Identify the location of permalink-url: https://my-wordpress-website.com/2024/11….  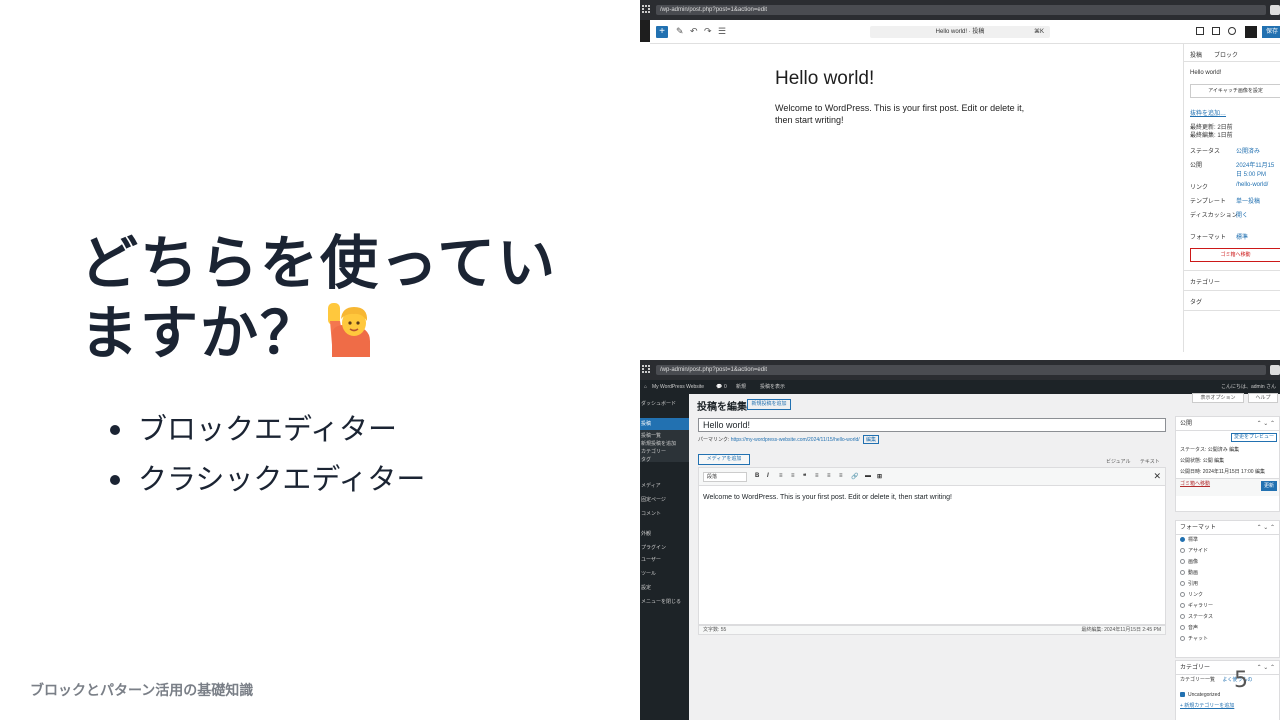
(795, 440).